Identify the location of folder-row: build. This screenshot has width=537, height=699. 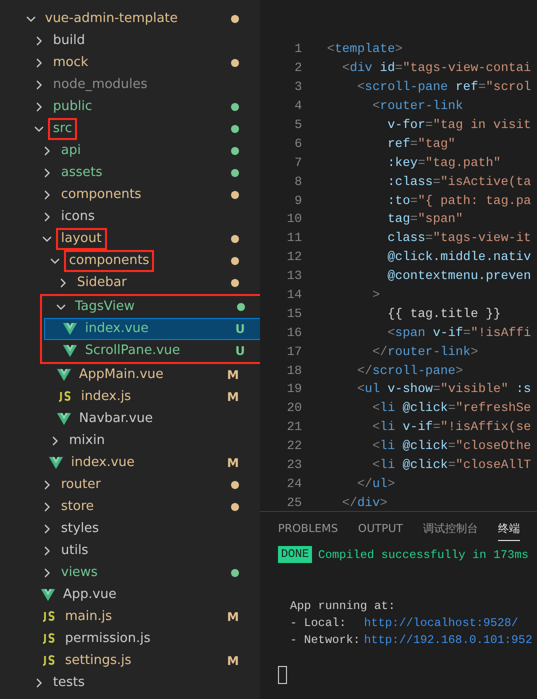
(130, 41).